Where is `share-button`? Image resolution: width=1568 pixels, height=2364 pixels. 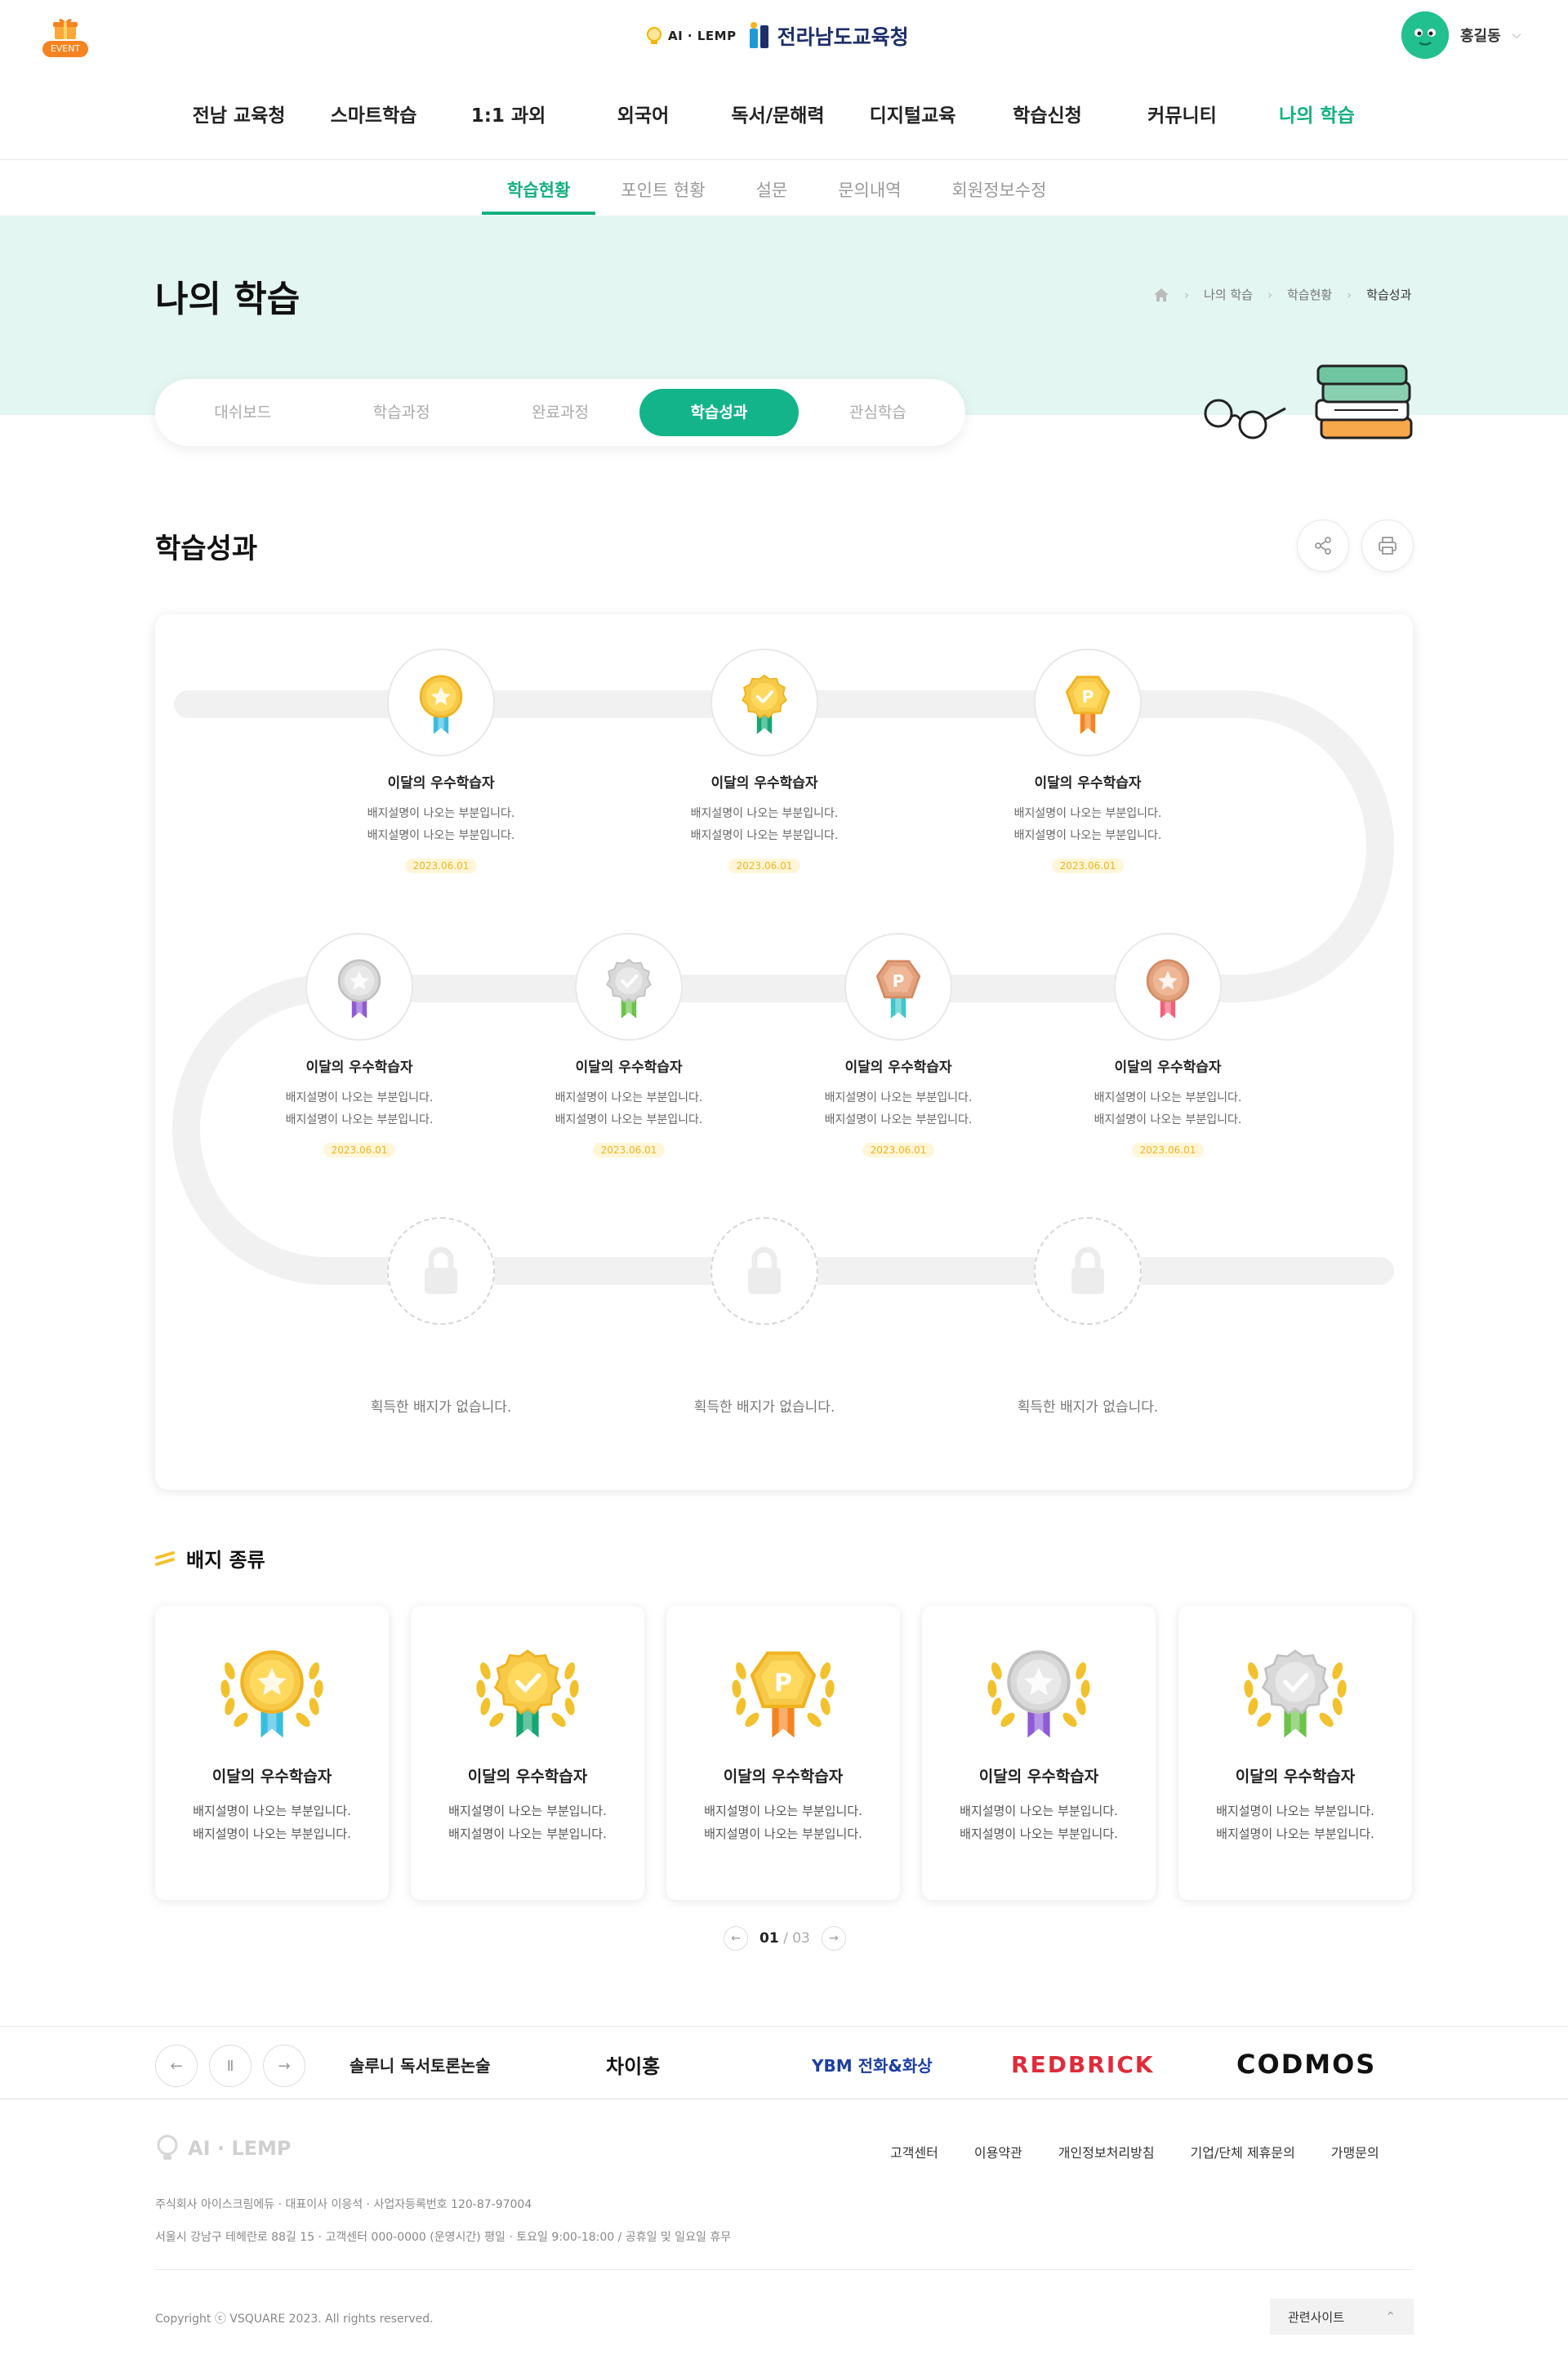
share-button is located at coordinates (1323, 546).